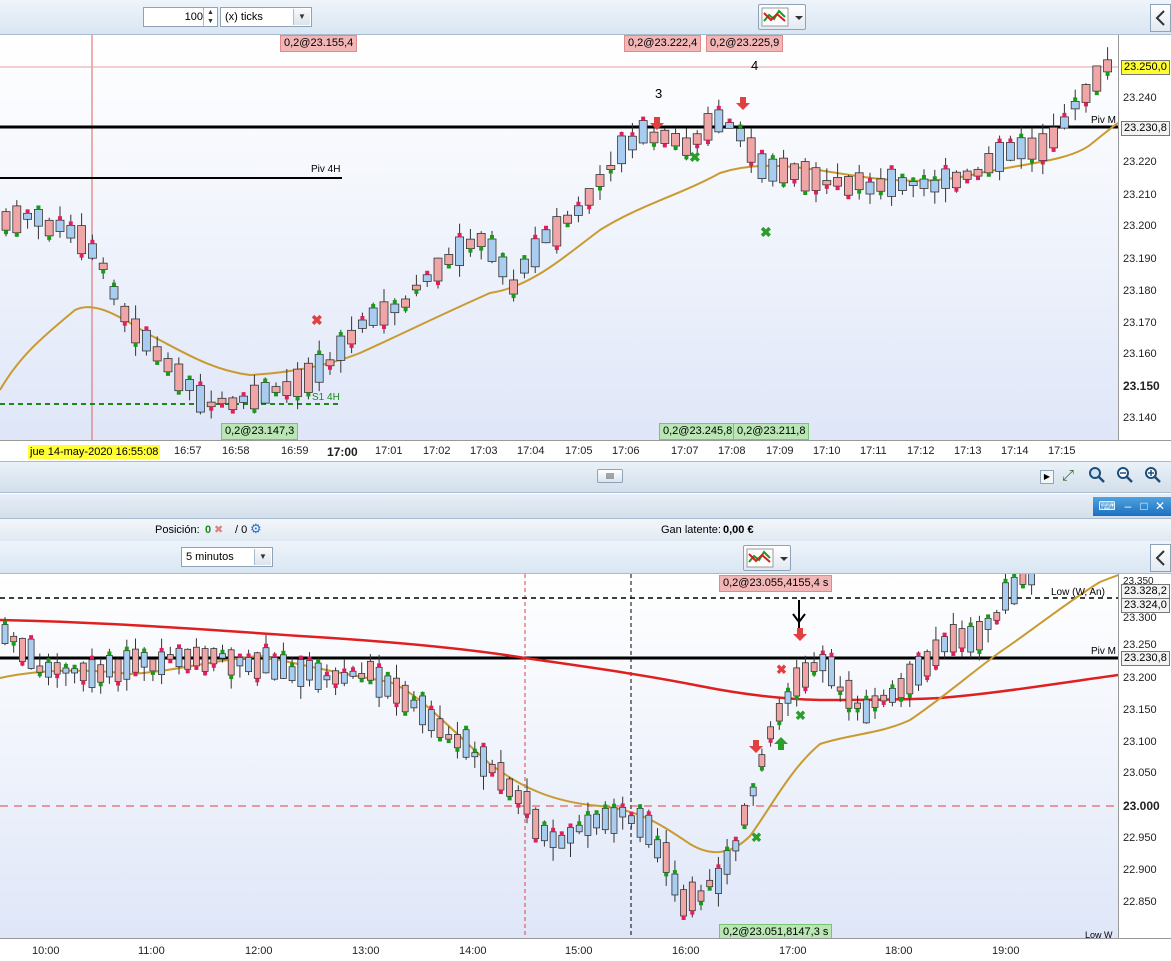 This screenshot has height=961, width=1171. Describe the element at coordinates (745, 43) in the screenshot. I see `sell-order-tag: 0,2@23.225,9` at that location.